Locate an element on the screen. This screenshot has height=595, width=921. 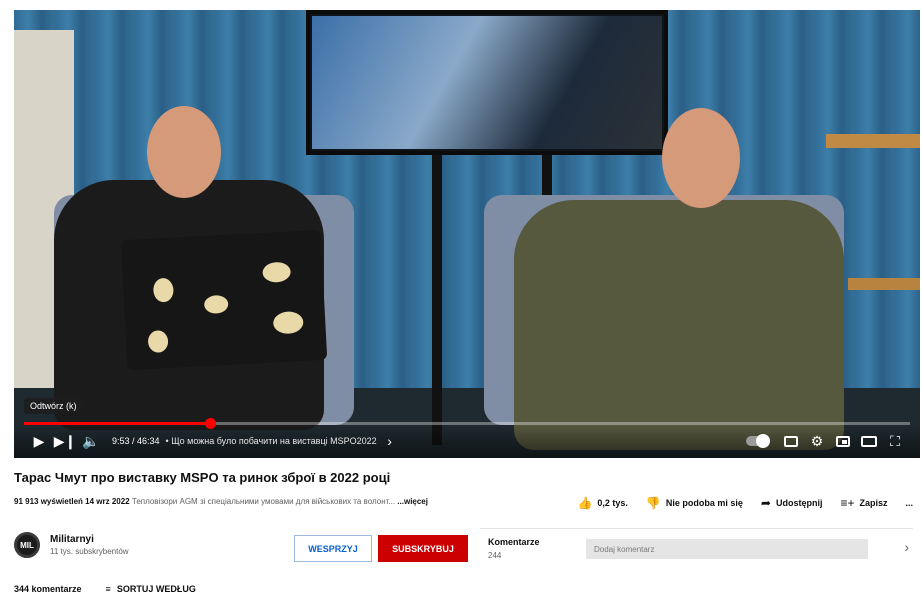
play-tooltip: Odtwórz (k) is located at coordinates (53, 406).